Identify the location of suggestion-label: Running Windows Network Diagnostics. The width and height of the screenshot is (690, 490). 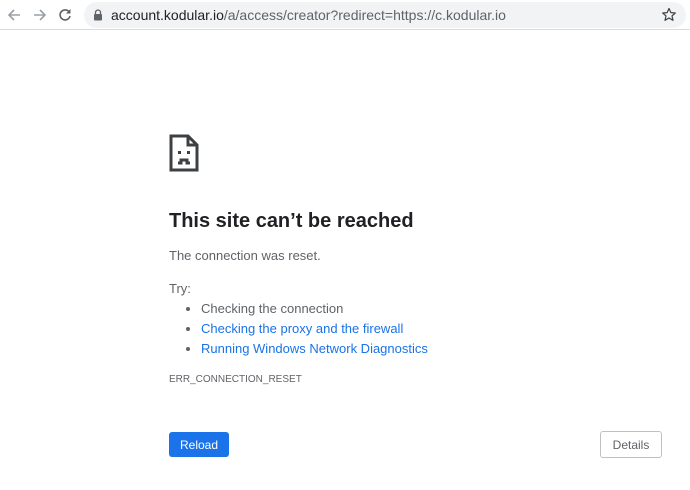
(314, 348).